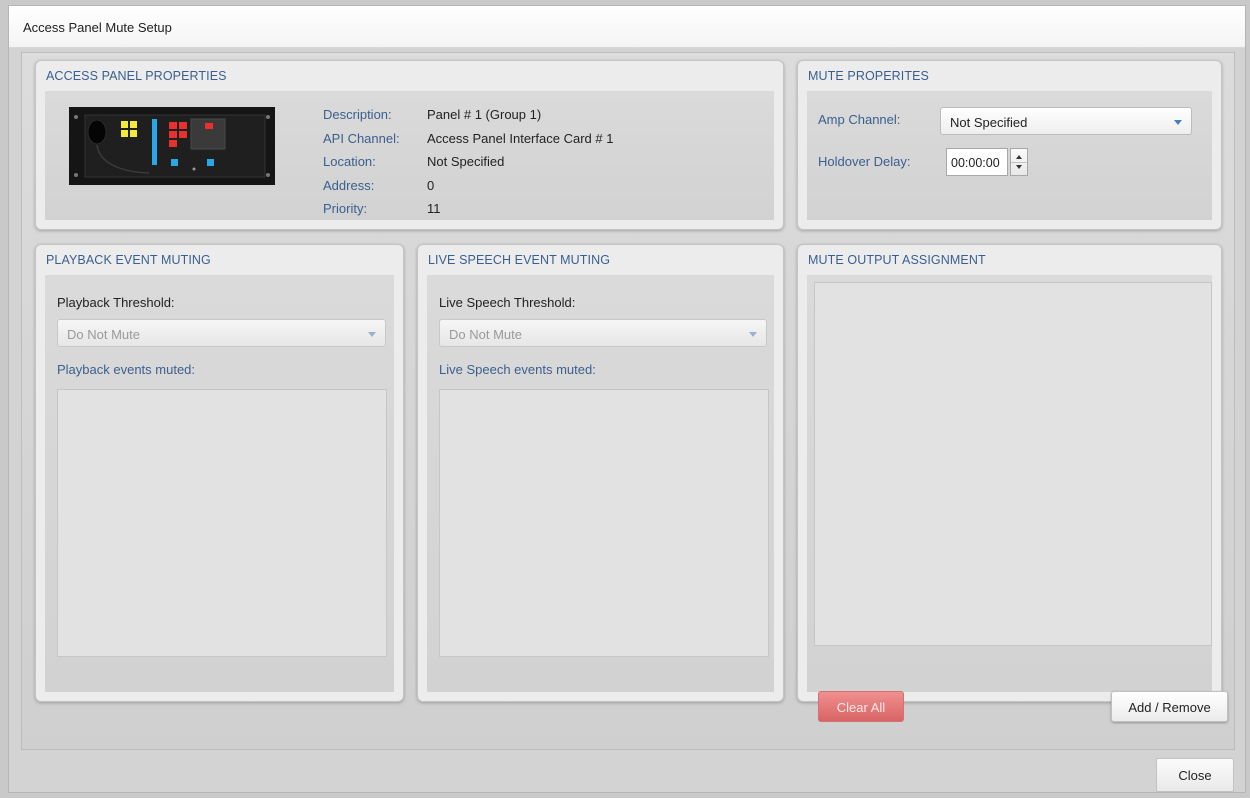 The height and width of the screenshot is (798, 1250). Describe the element at coordinates (126, 369) in the screenshot. I see `playback-events-muted-label: Playback events muted:` at that location.